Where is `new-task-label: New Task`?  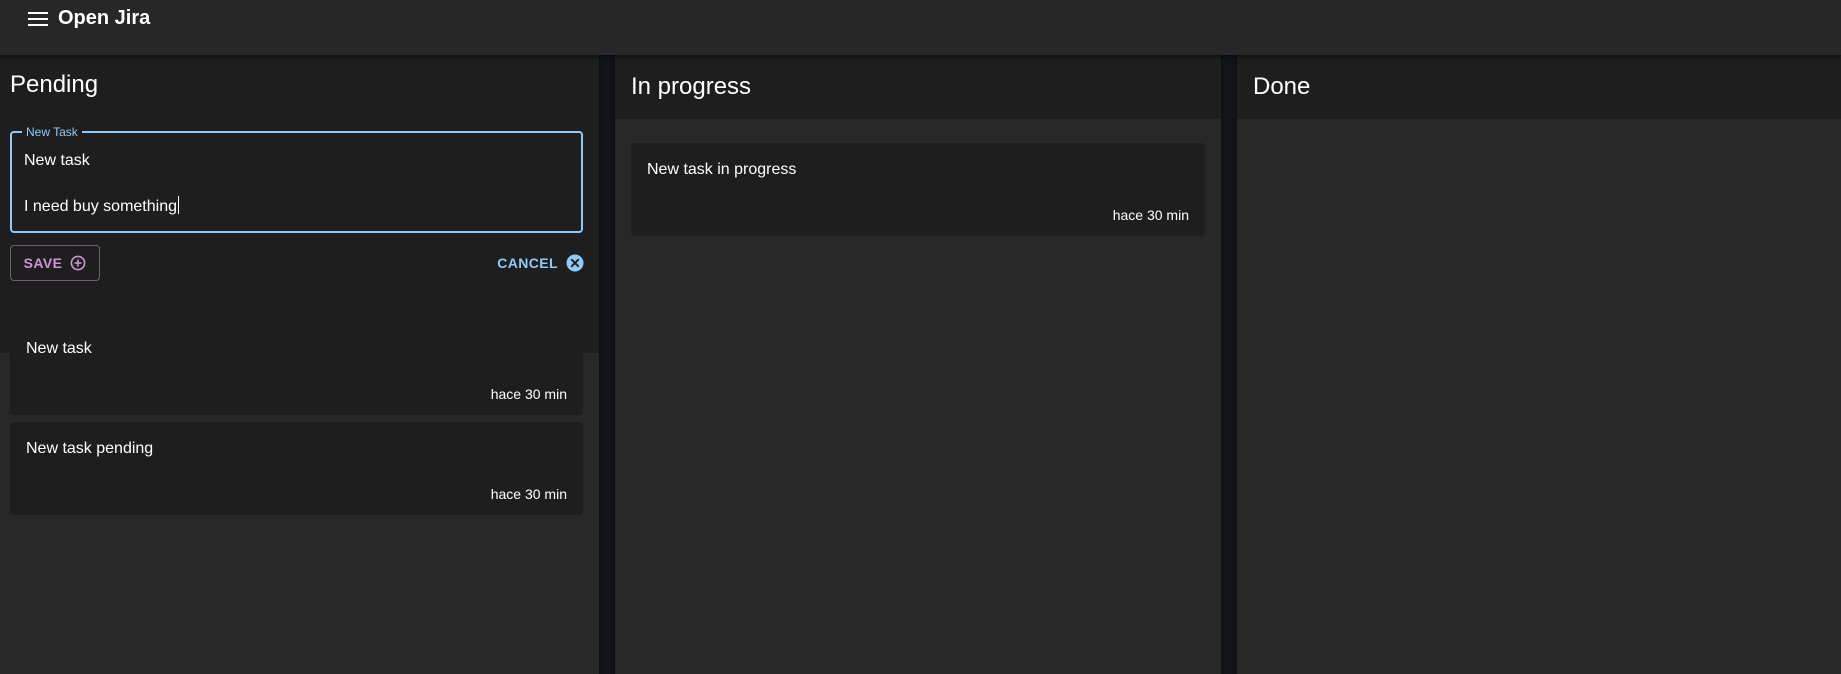 new-task-label: New Task is located at coordinates (52, 132).